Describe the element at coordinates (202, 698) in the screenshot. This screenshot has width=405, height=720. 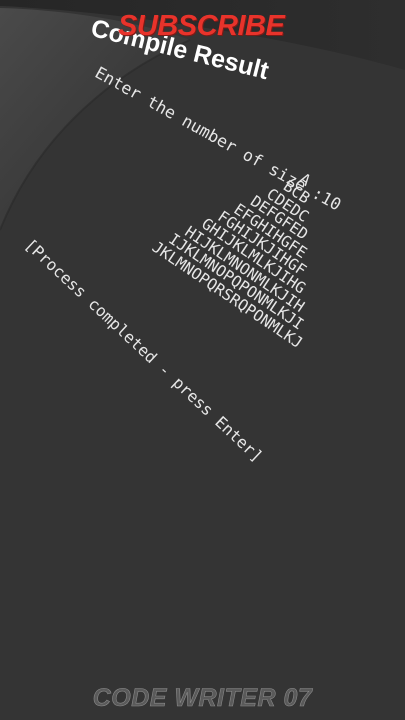
I see `channel-watermark: CODE WRITER 07` at that location.